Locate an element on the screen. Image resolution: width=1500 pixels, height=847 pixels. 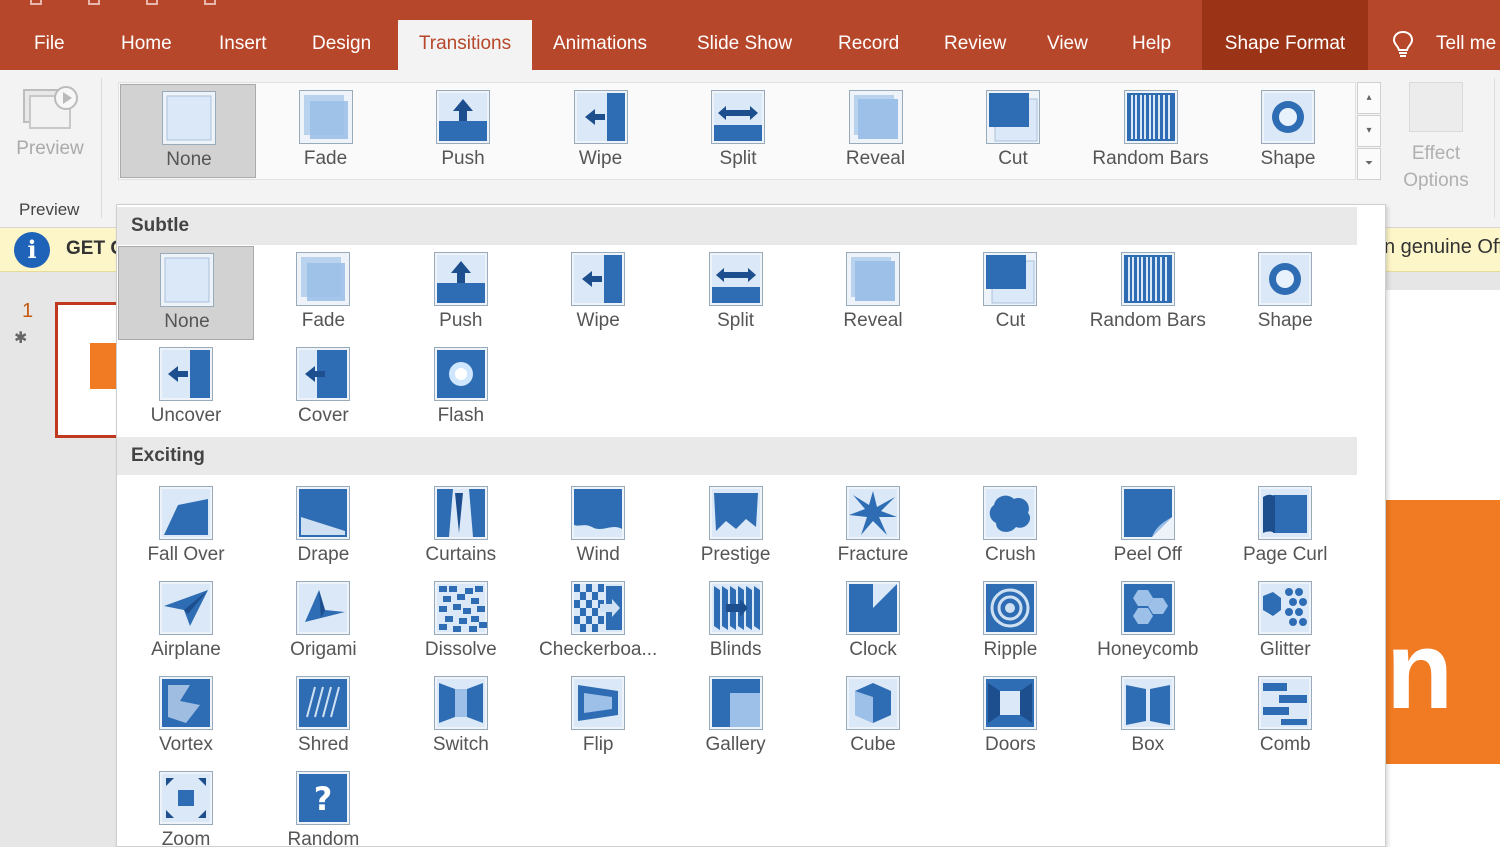
tab-tell-me: Tell me is located at coordinates (1466, 45).